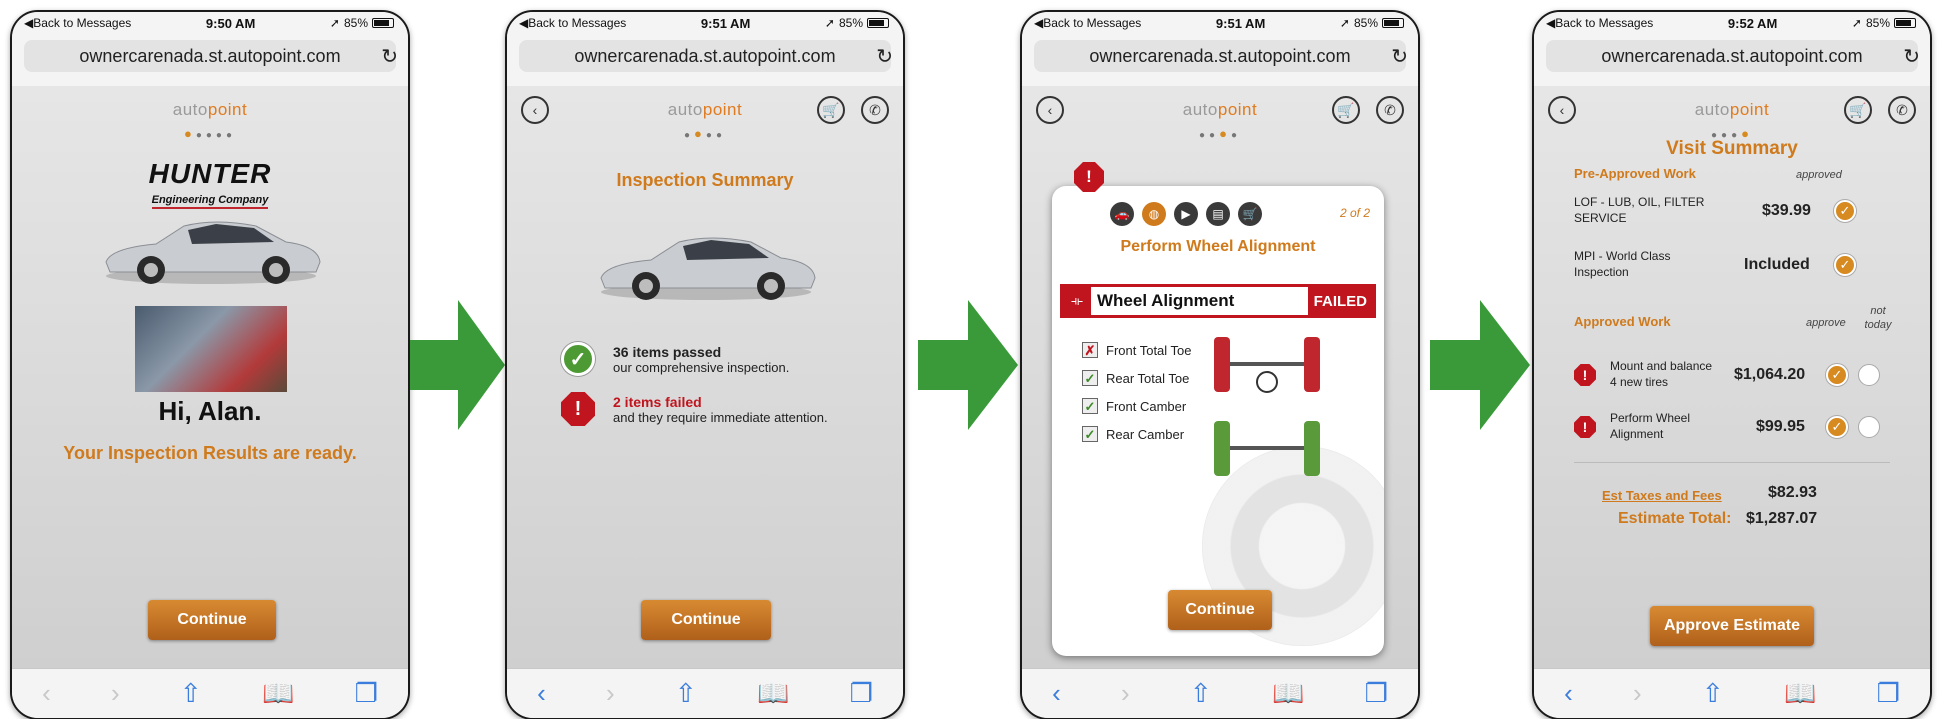  I want to click on failed-badge: FAILED, so click(1340, 301).